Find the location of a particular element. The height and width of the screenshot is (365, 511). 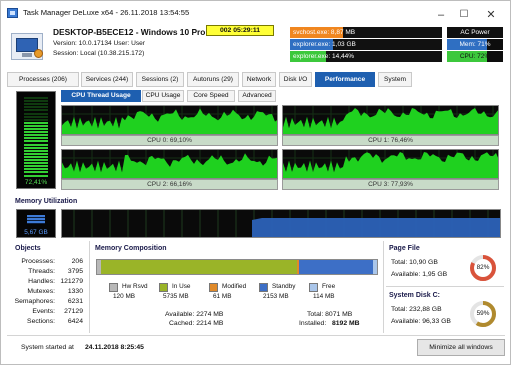

legend-item-free: Free 114 MB is located at coordinates (334, 294).